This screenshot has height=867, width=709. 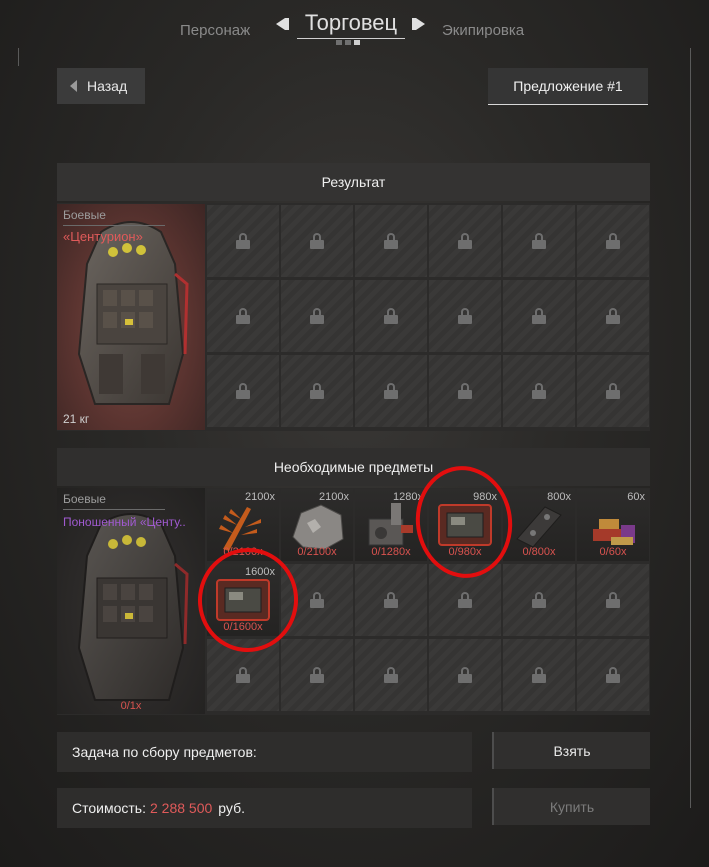 What do you see at coordinates (131, 601) in the screenshot?
I see `required-item-preview: Боевые Поношенный «Центу.. 0/1x` at bounding box center [131, 601].